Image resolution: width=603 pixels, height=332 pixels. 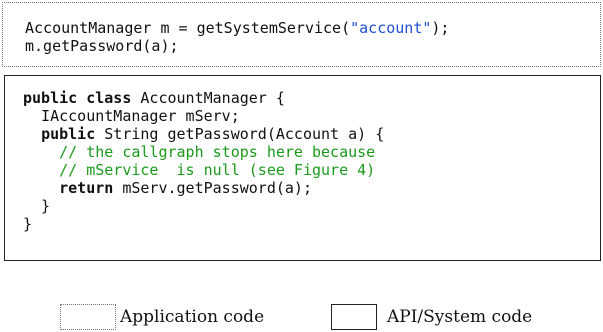 I want to click on legend-application: Application code, so click(x=162, y=317).